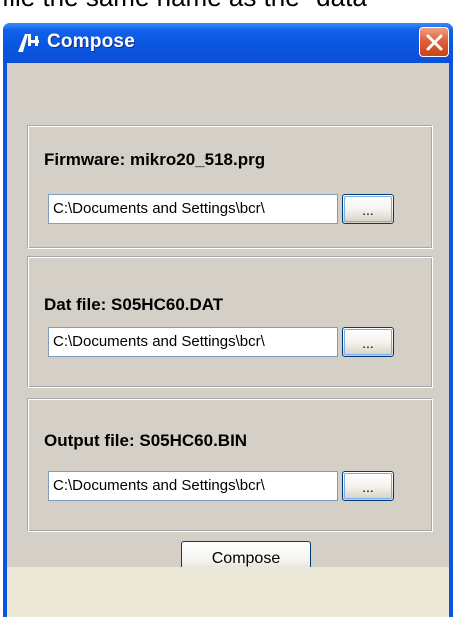  What do you see at coordinates (226, 4) in the screenshot?
I see `background-caption: file the same name as the "data` at bounding box center [226, 4].